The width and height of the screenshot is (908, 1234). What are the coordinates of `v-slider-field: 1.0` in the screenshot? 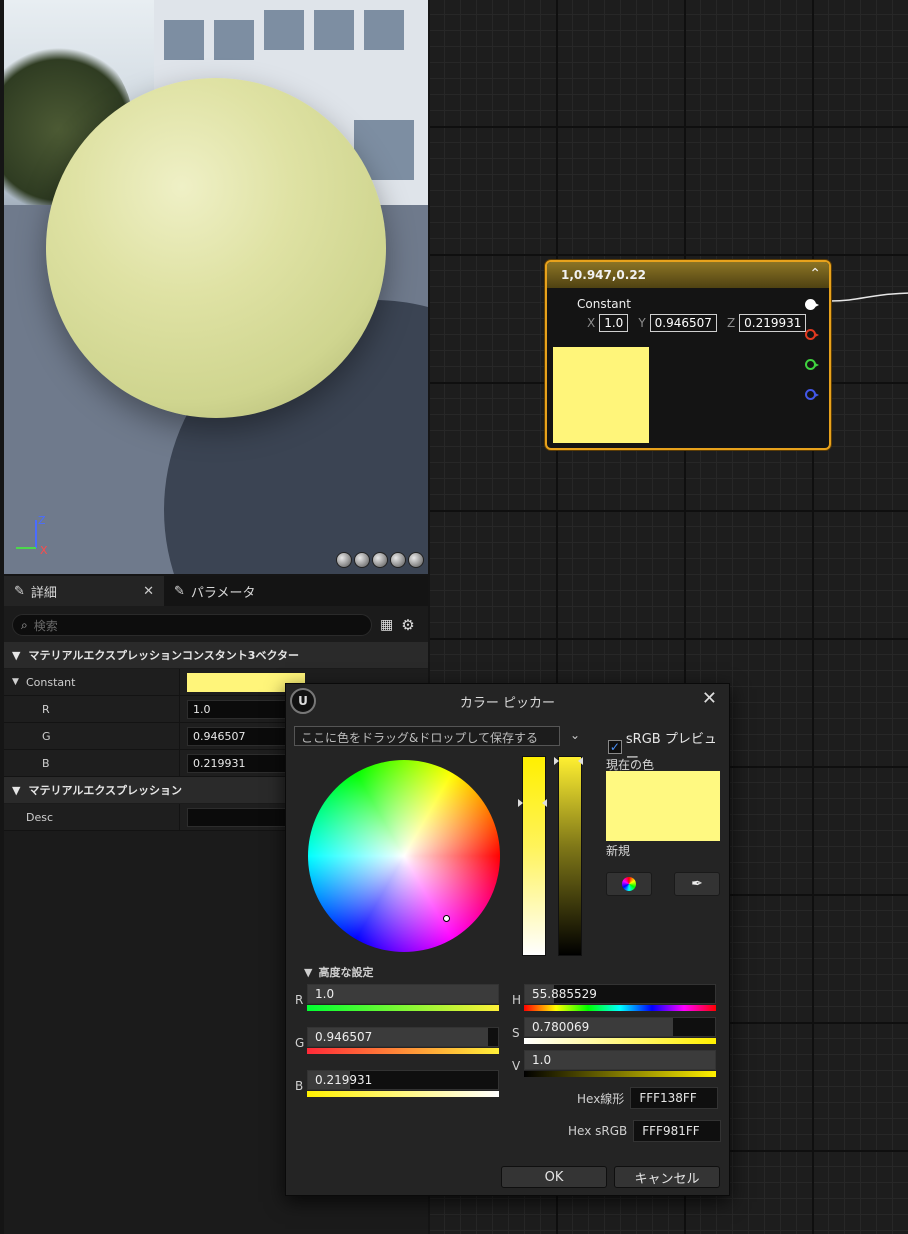 It's located at (620, 1060).